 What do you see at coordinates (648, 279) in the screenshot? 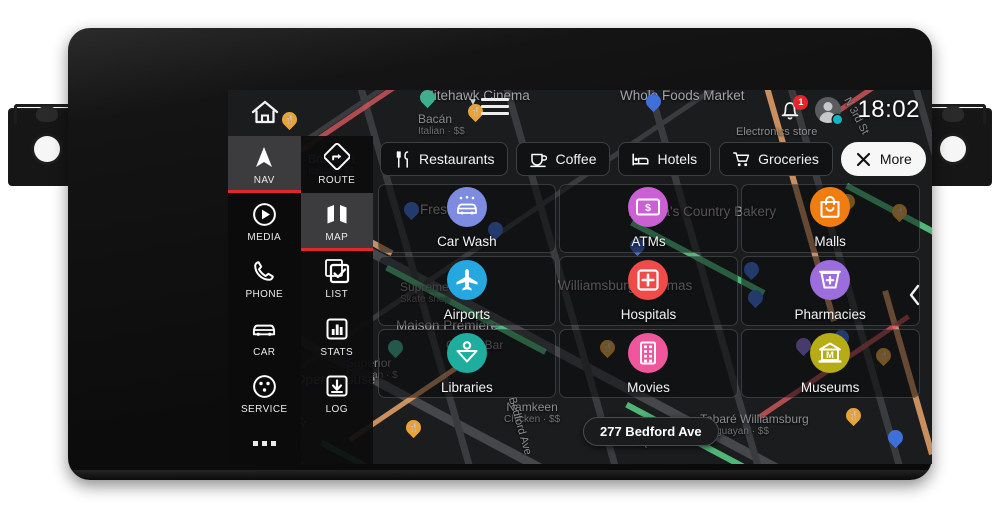
I see `hospital-cross-icon` at bounding box center [648, 279].